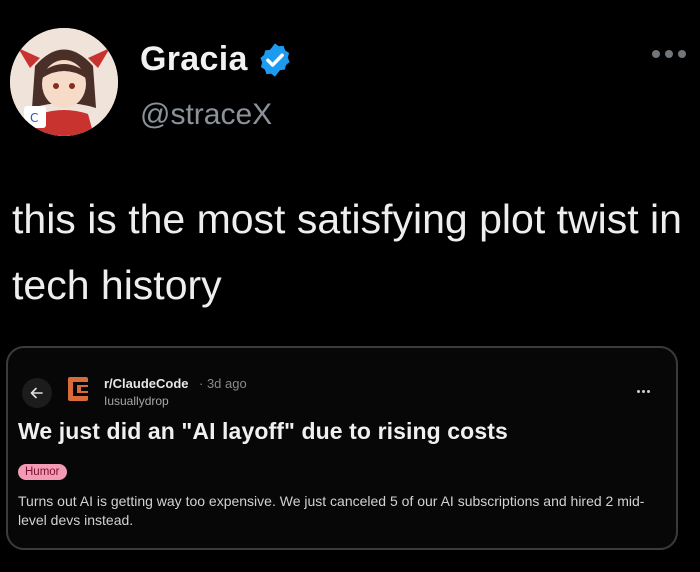 This screenshot has width=700, height=572. Describe the element at coordinates (275, 60) in the screenshot. I see `verified-badge-icon` at that location.